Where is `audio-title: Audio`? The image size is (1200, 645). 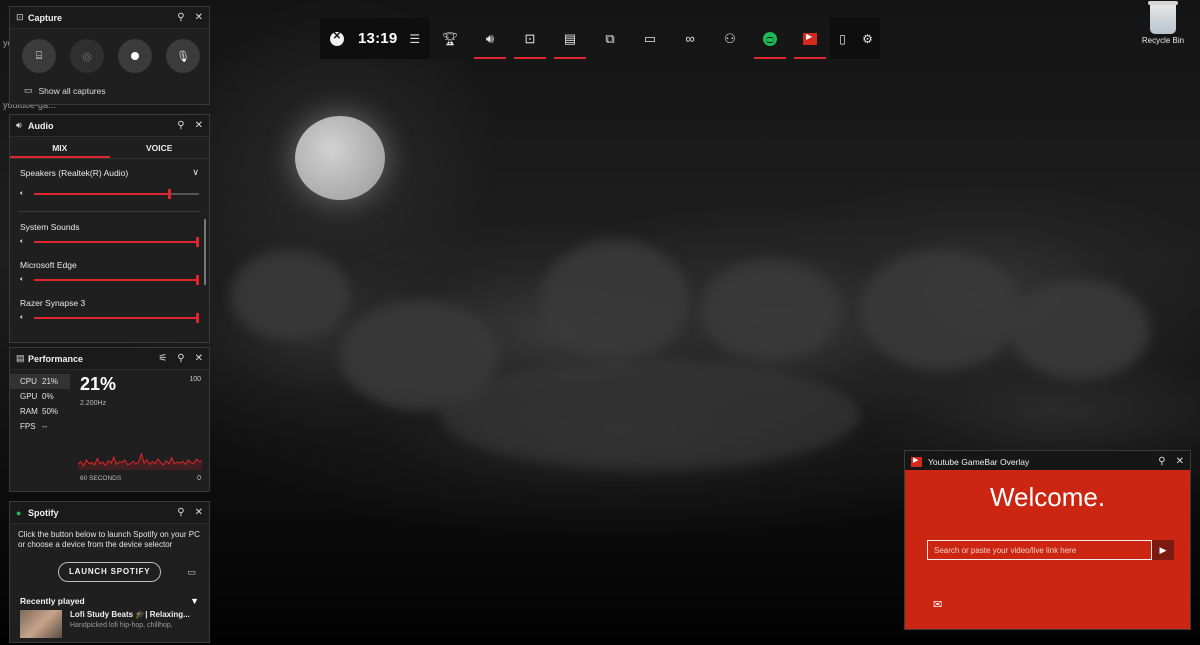 audio-title: Audio is located at coordinates (41, 125).